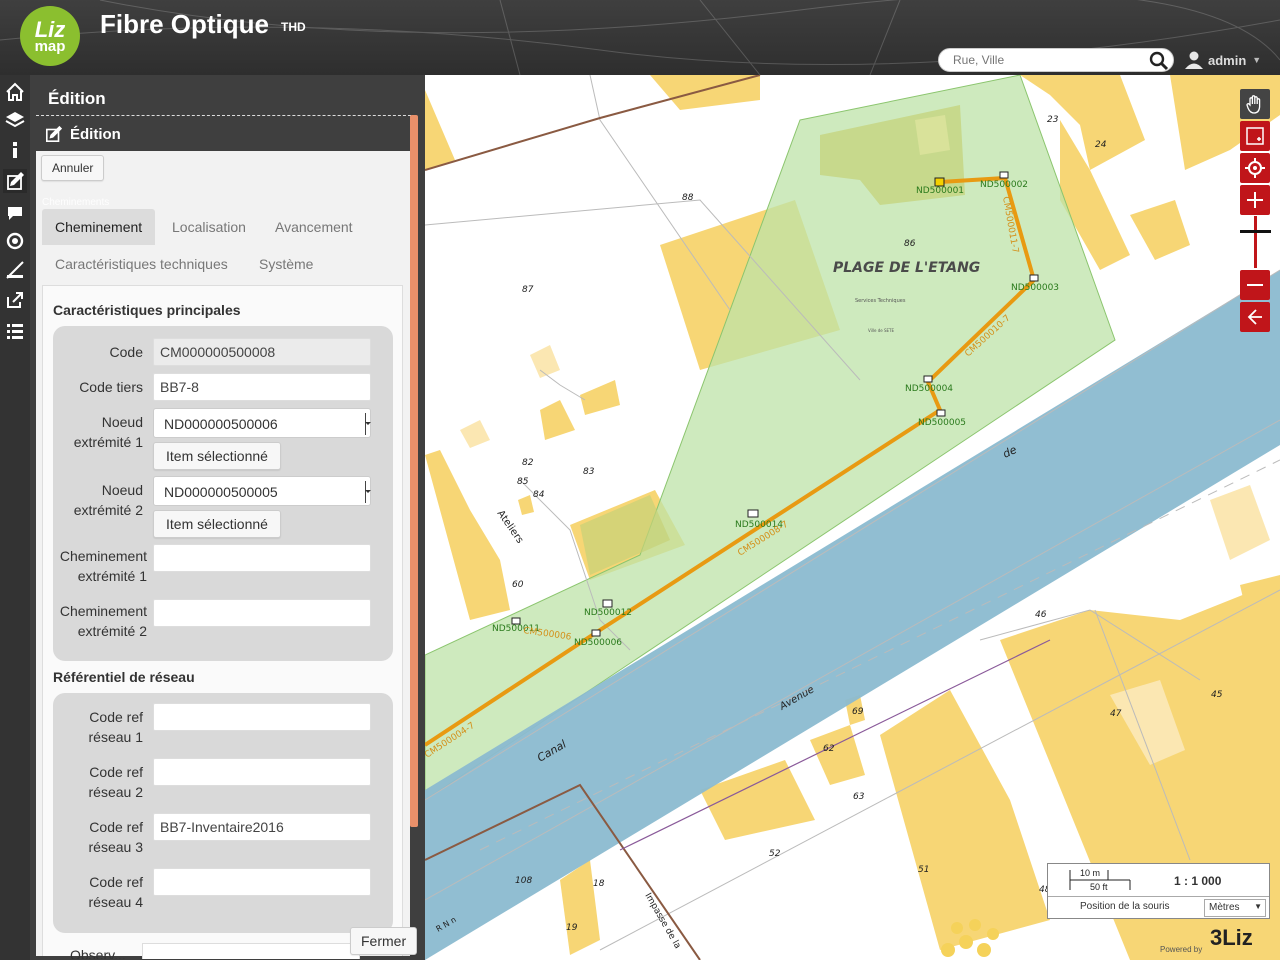 The width and height of the screenshot is (1280, 960). Describe the element at coordinates (1255, 317) in the screenshot. I see `previous-extent-button` at that location.